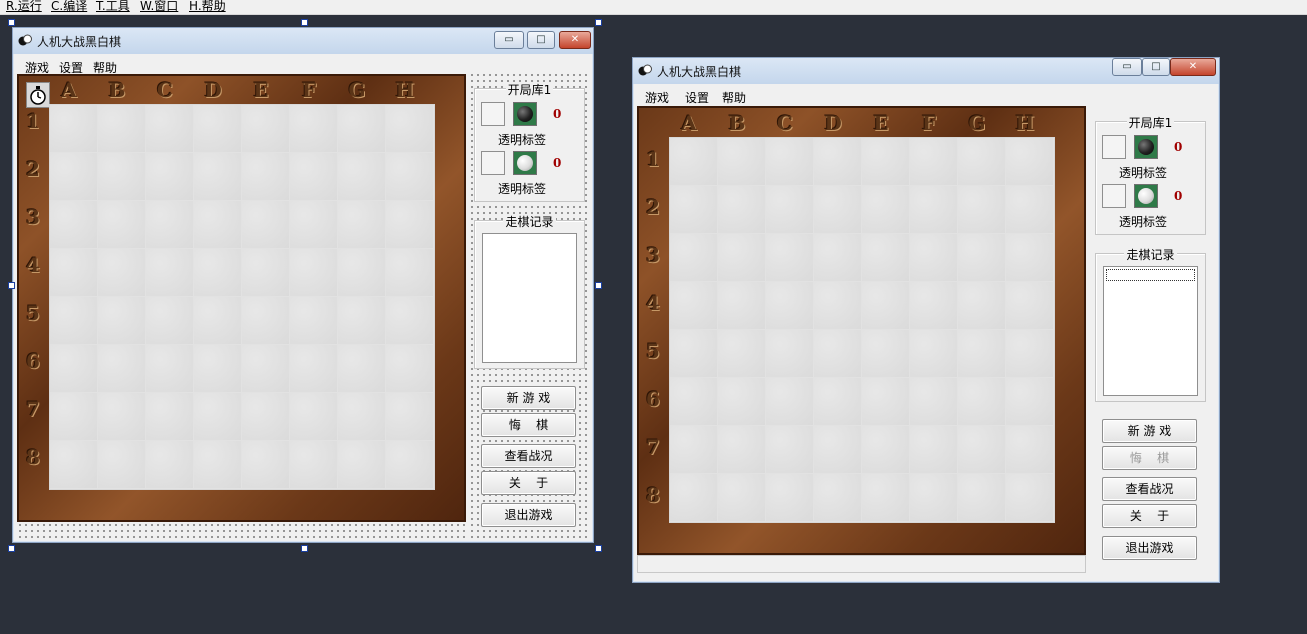 The width and height of the screenshot is (1307, 634). I want to click on menu-game: 游戏, so click(657, 97).